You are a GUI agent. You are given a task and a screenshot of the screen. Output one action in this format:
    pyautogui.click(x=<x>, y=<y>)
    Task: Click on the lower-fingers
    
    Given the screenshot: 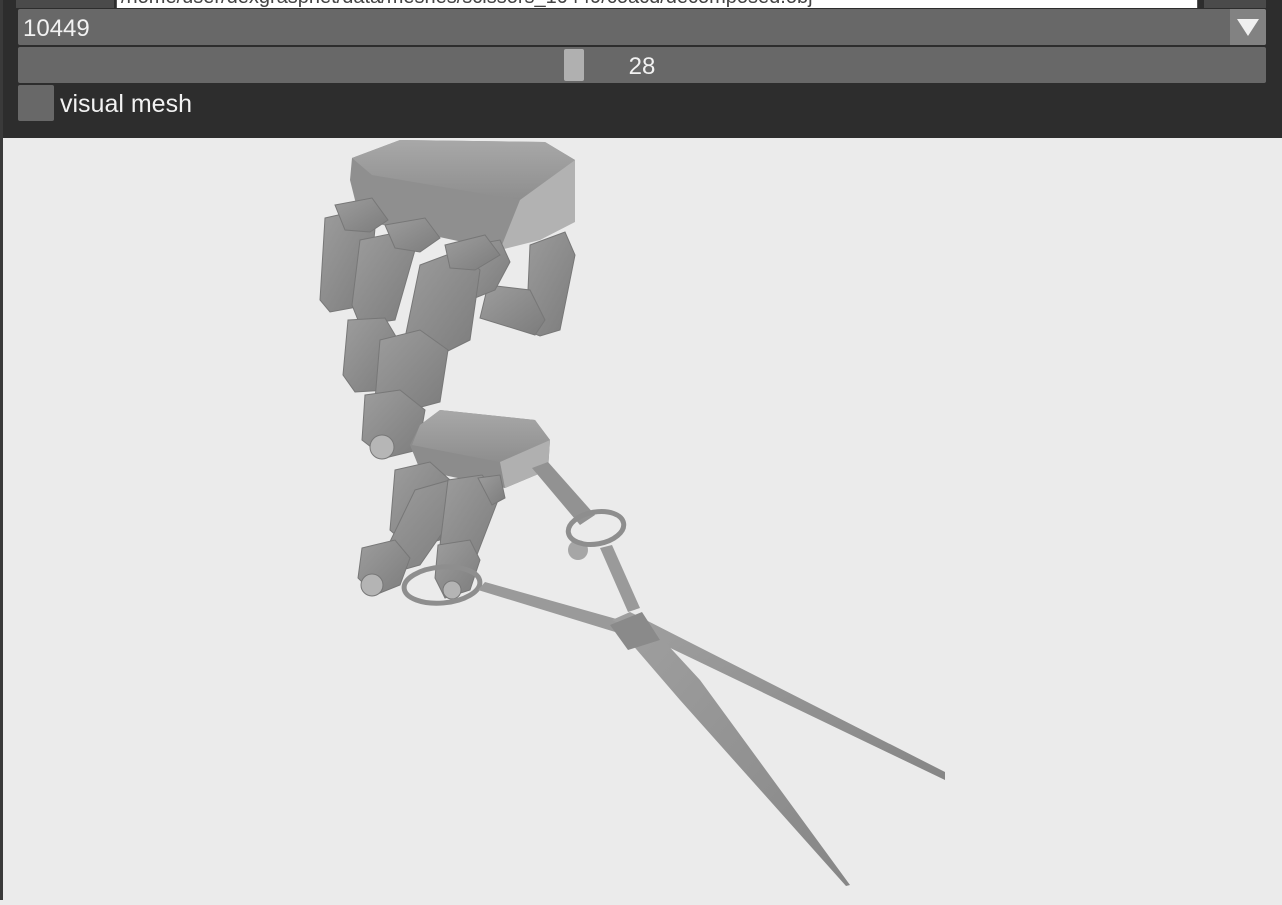 What is the action you would take?
    pyautogui.click(x=431, y=530)
    